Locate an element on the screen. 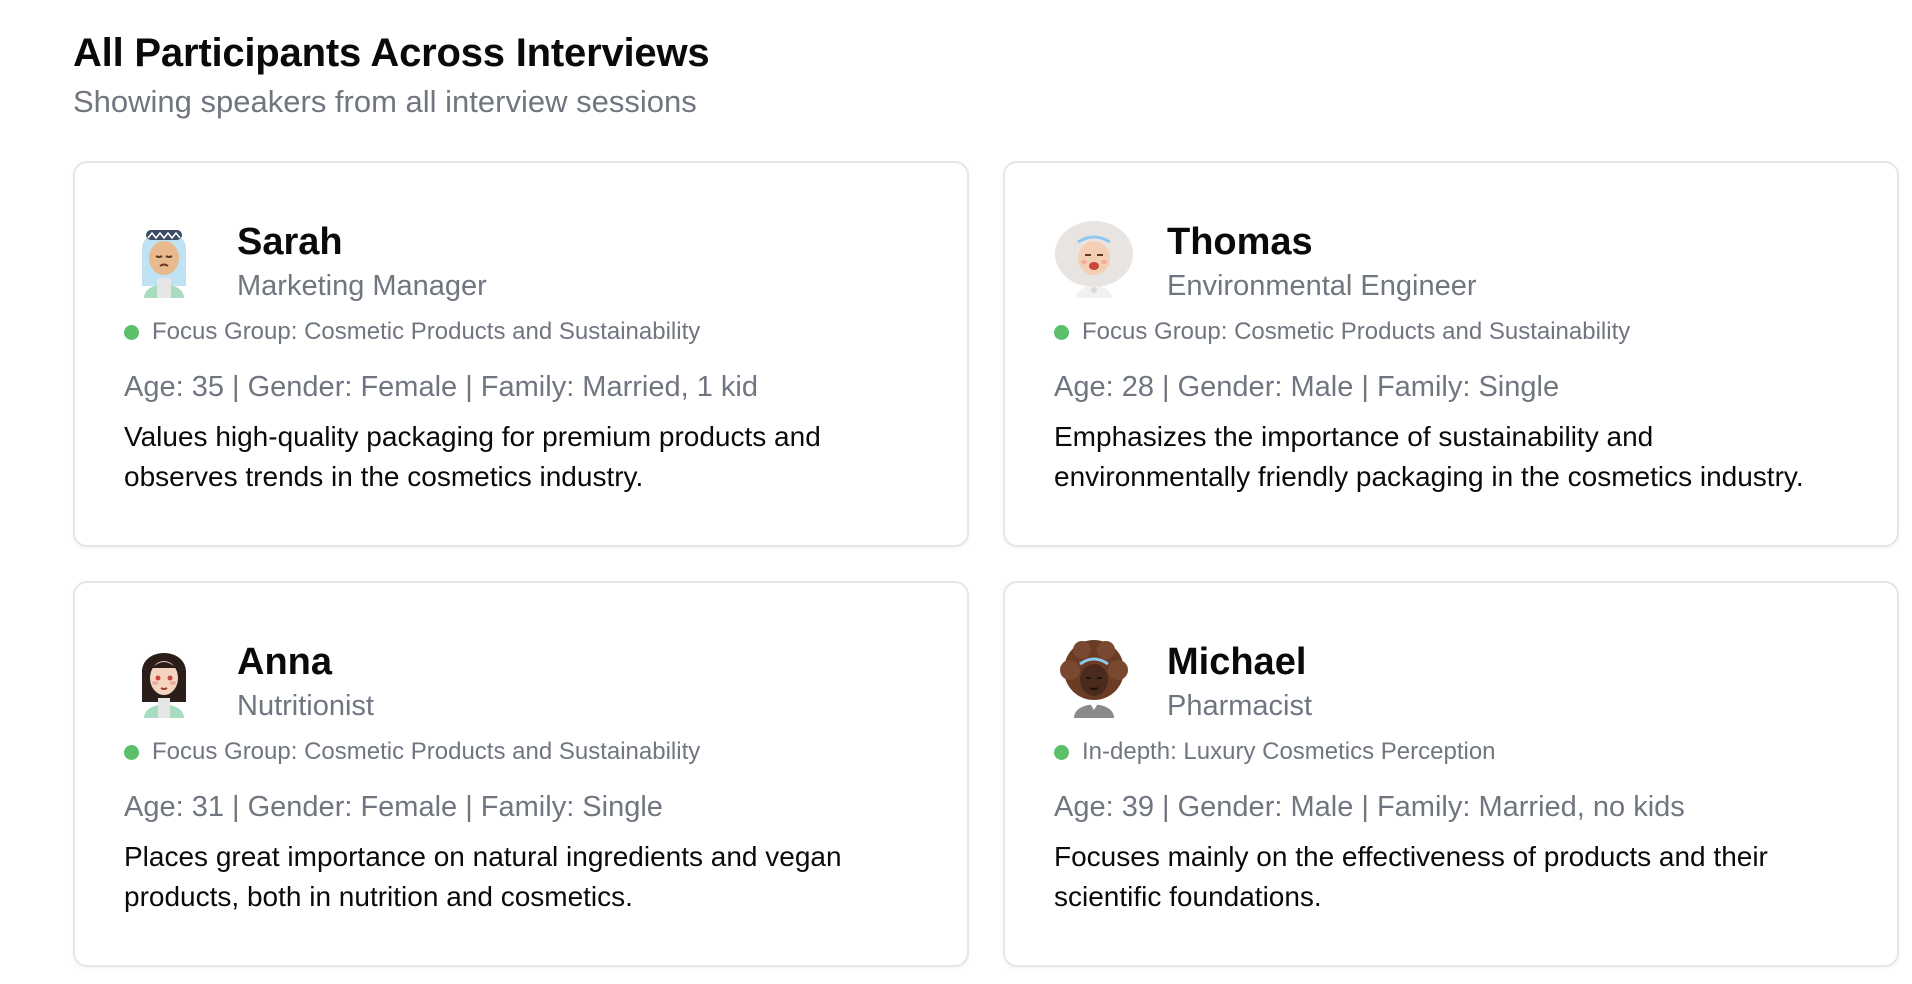  card-title-block: Anna Nutritionist is located at coordinates (305, 681).